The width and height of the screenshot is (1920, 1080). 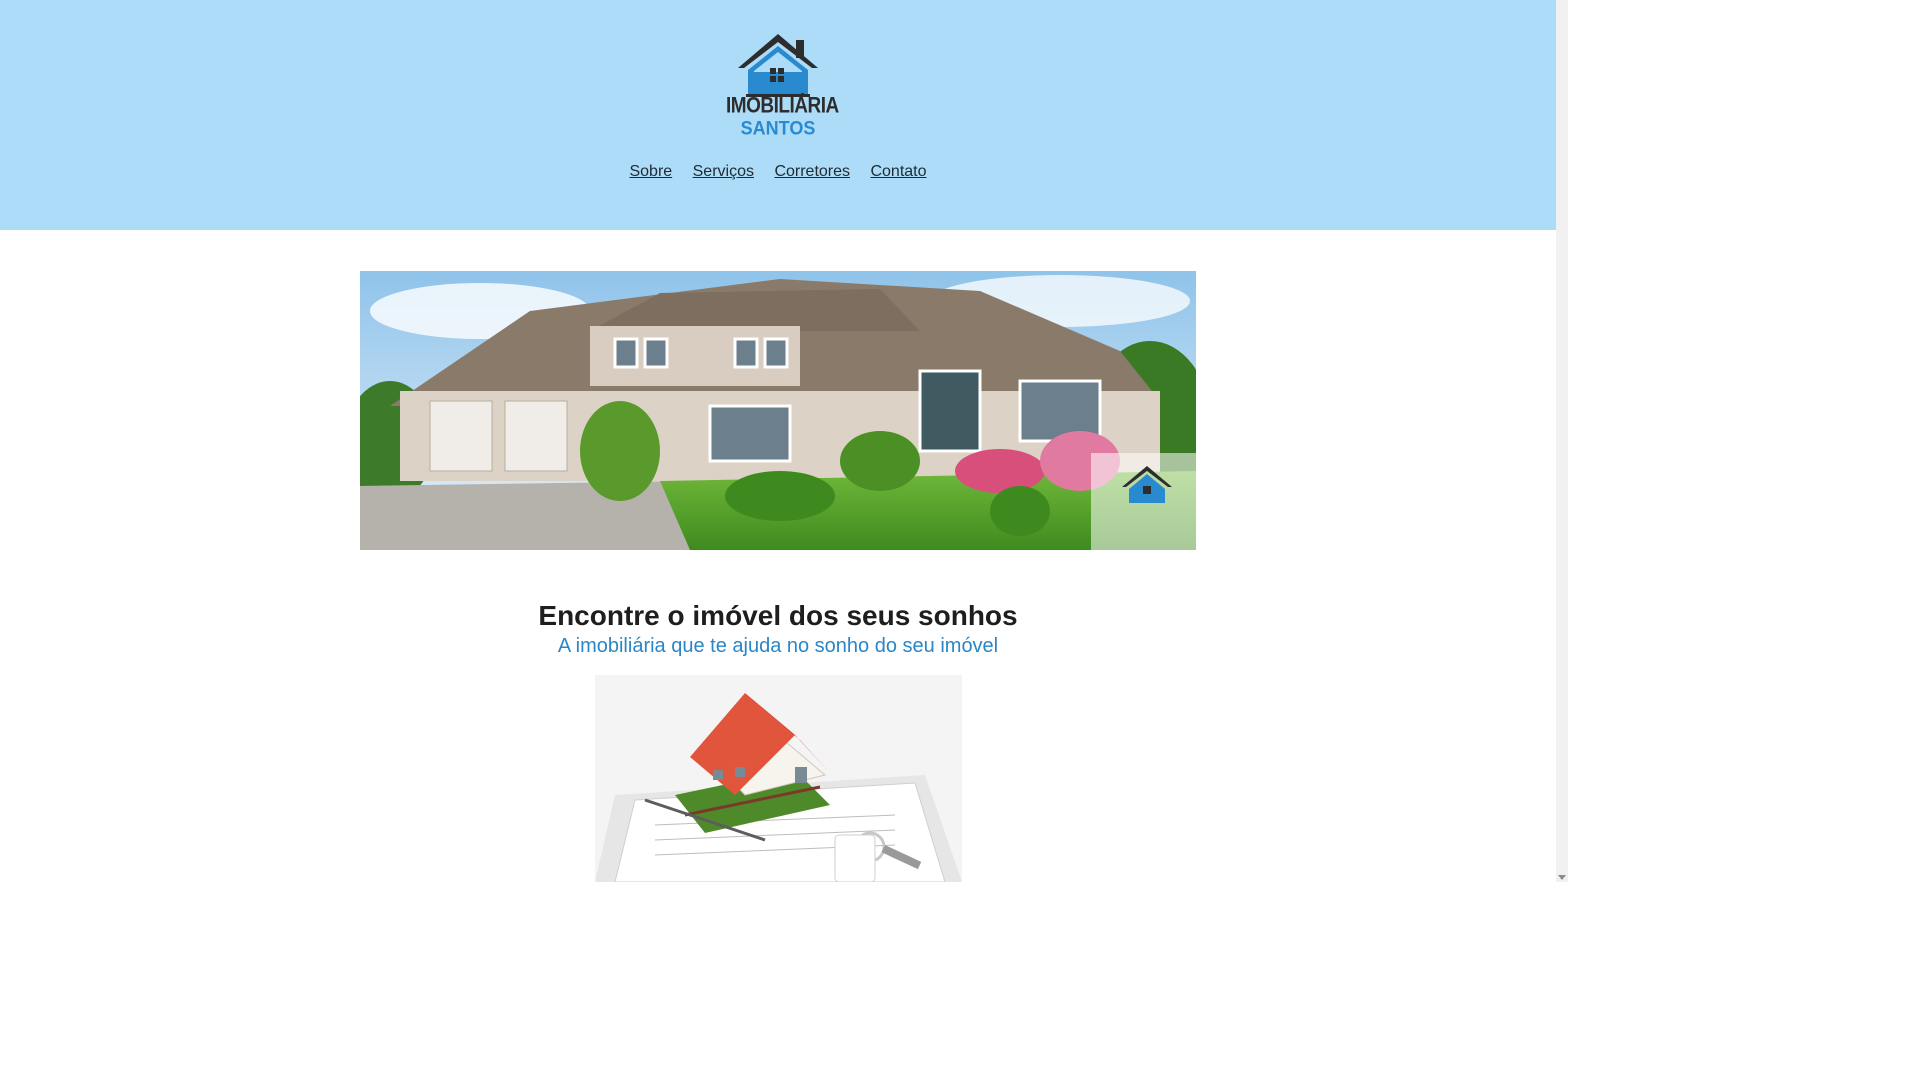 I want to click on model-house-image, so click(x=778, y=778).